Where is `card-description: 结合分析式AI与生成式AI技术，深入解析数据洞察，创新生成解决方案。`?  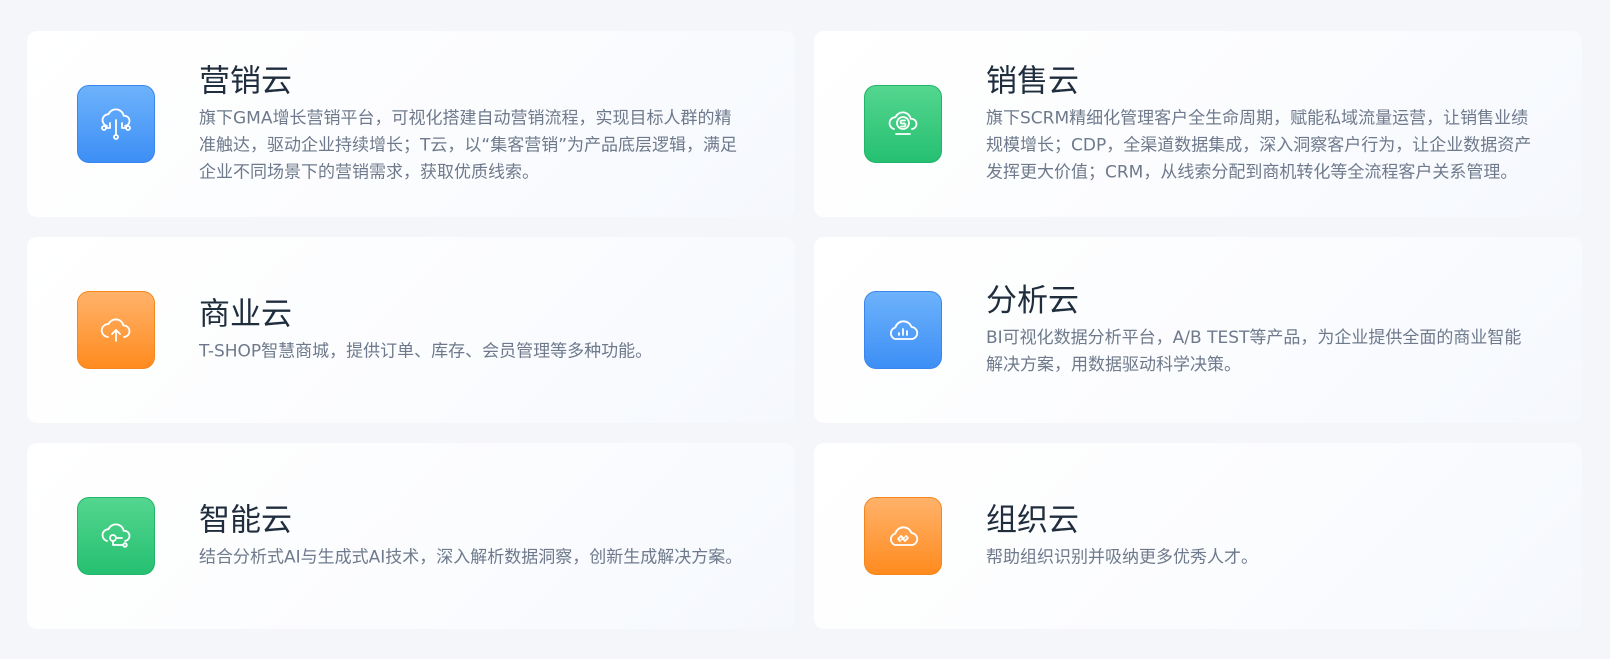
card-description: 结合分析式AI与生成式AI技术，深入解析数据洞察，创新生成解决方案。 is located at coordinates (471, 557).